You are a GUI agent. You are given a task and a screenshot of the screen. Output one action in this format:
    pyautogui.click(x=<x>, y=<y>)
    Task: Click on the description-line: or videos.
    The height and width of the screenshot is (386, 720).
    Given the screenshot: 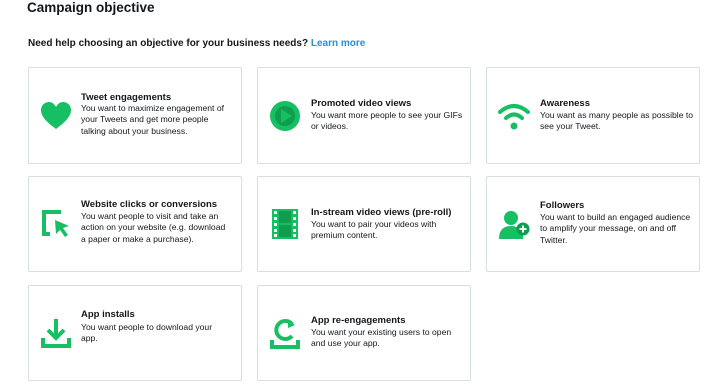 What is the action you would take?
    pyautogui.click(x=330, y=126)
    